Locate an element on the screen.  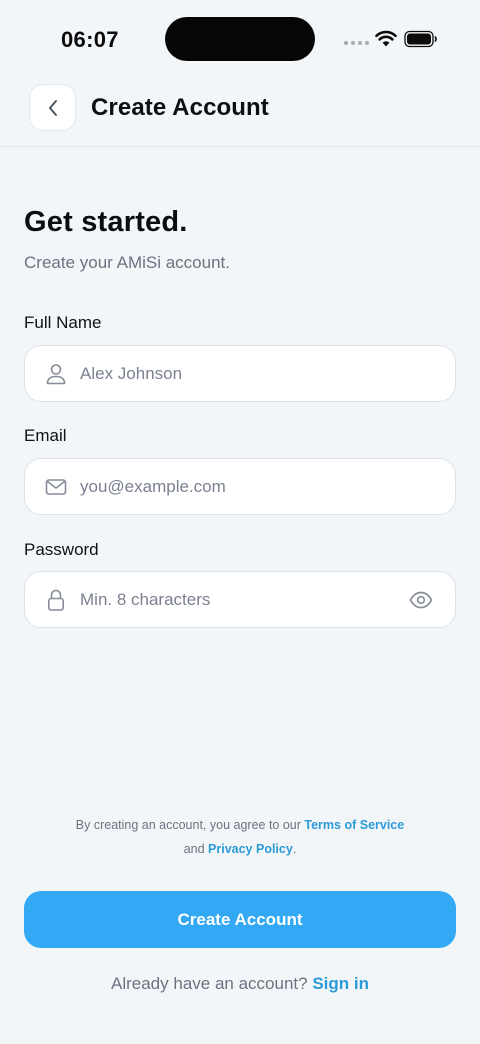
terms-suffix: . is located at coordinates (294, 849).